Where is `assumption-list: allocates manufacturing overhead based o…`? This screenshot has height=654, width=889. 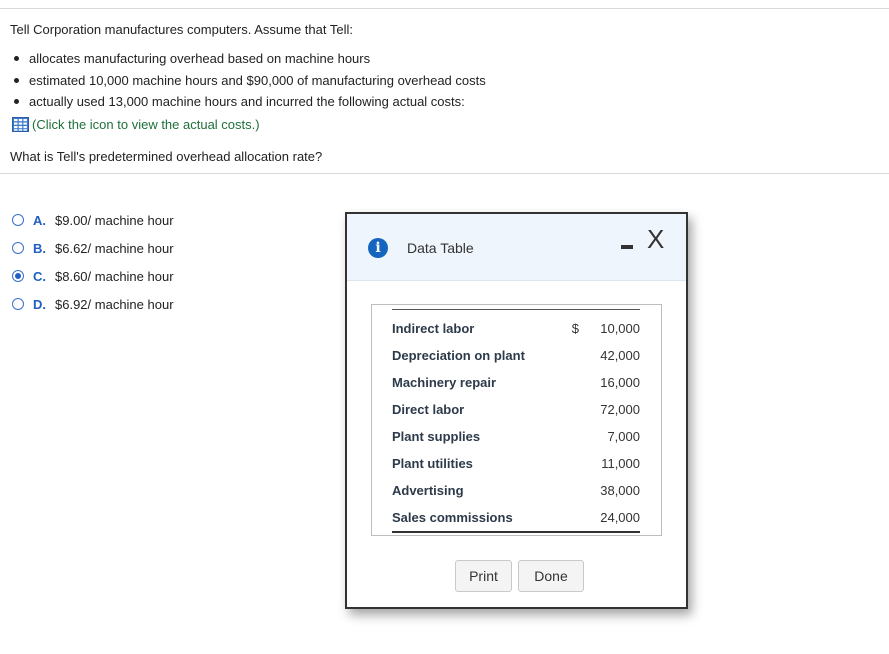 assumption-list: allocates manufacturing overhead based o… is located at coordinates (250, 80).